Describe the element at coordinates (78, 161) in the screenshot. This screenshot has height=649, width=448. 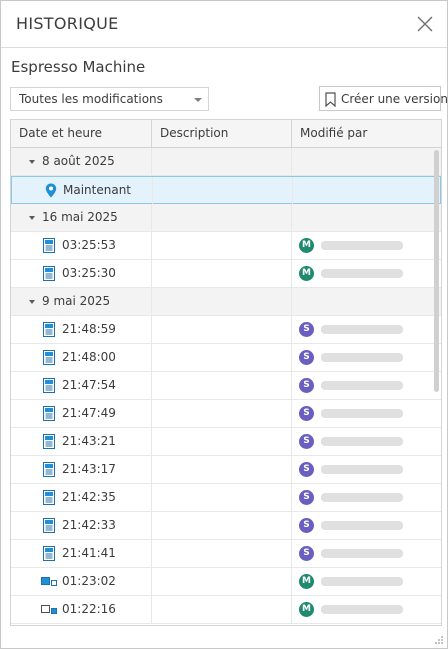
I see `group-date-label: 8 août 2025` at that location.